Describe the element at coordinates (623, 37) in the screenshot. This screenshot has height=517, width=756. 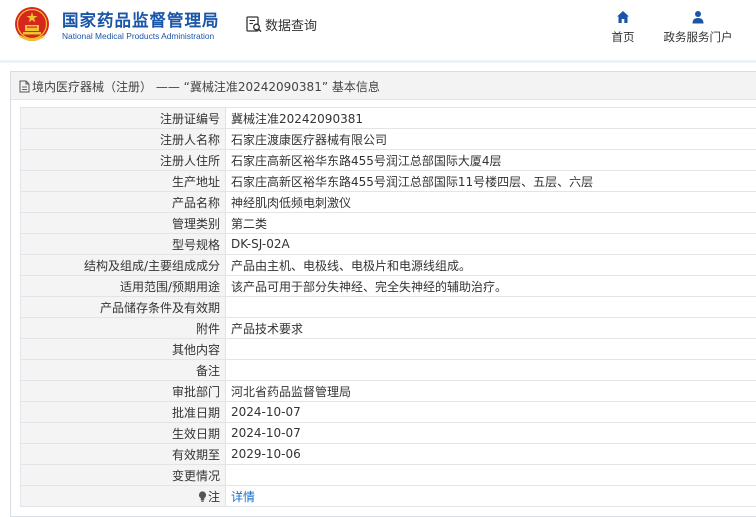
I see `nav-home-label: 首页` at that location.